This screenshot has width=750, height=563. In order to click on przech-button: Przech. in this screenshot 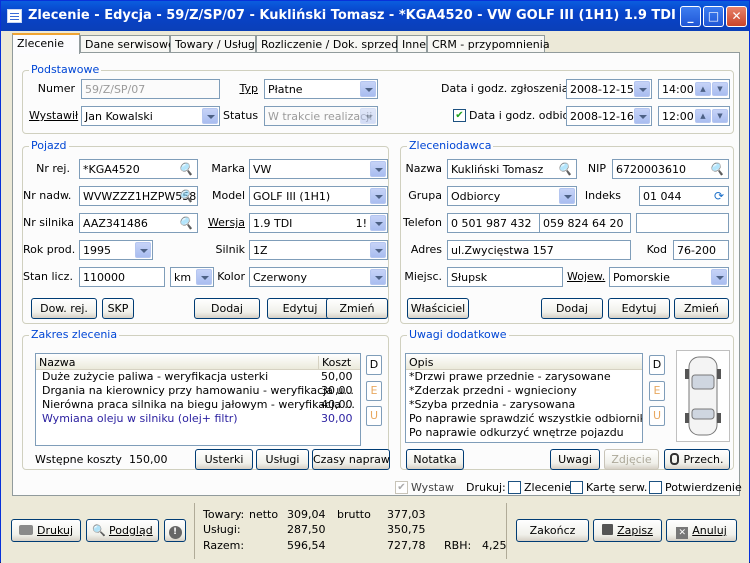, I will do `click(697, 459)`.